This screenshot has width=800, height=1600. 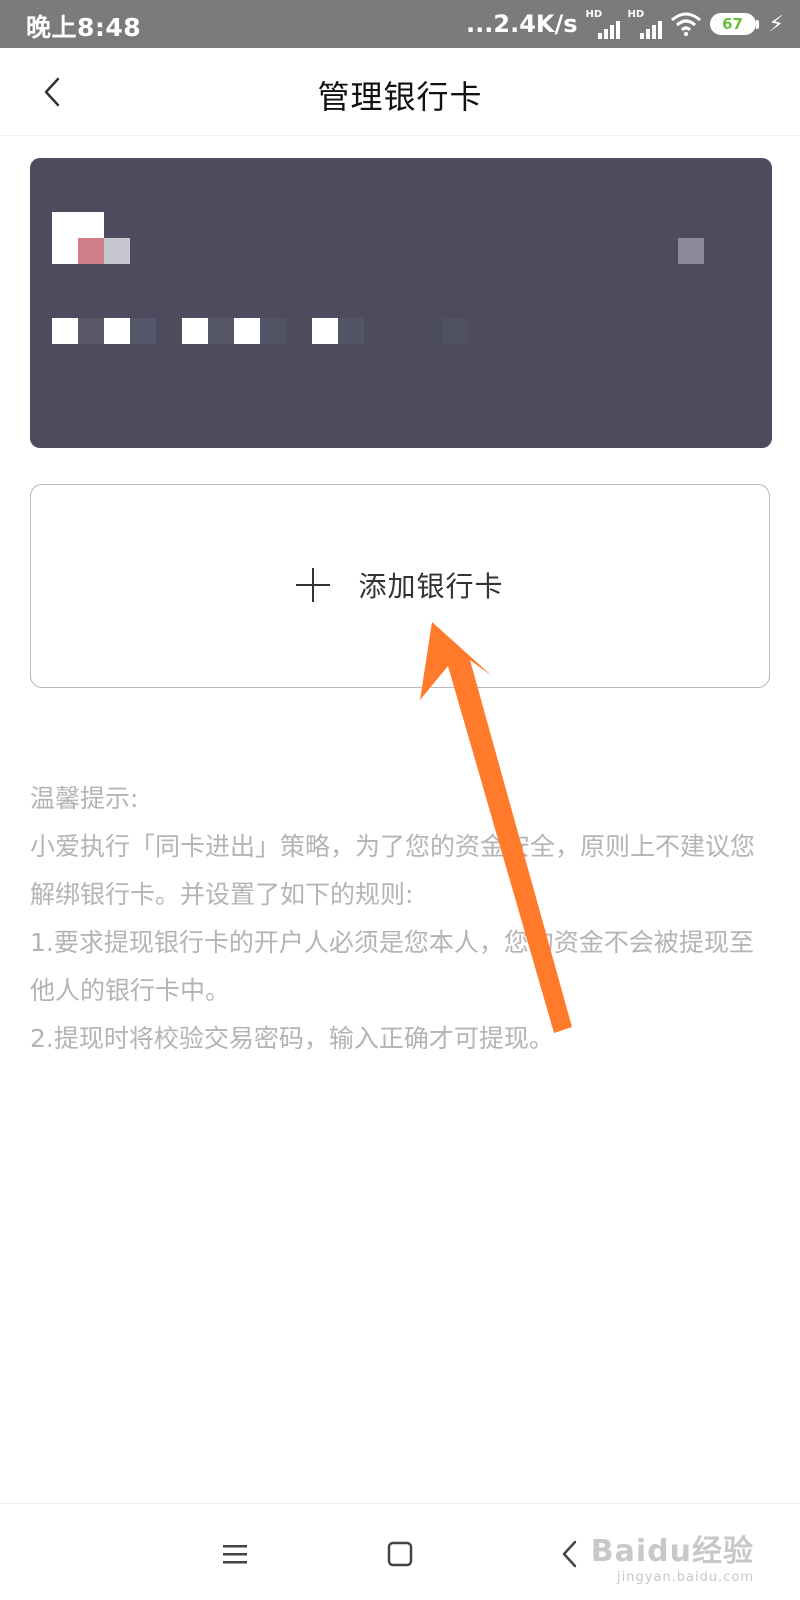 I want to click on plus-icon, so click(x=313, y=585).